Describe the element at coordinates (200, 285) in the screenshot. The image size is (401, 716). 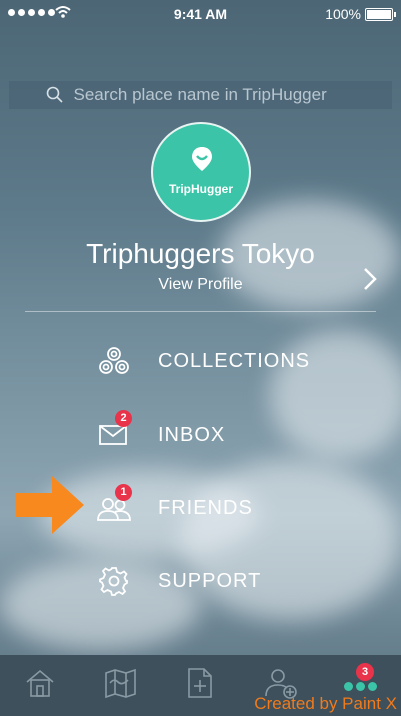
I see `view-profile-link: View Profile` at that location.